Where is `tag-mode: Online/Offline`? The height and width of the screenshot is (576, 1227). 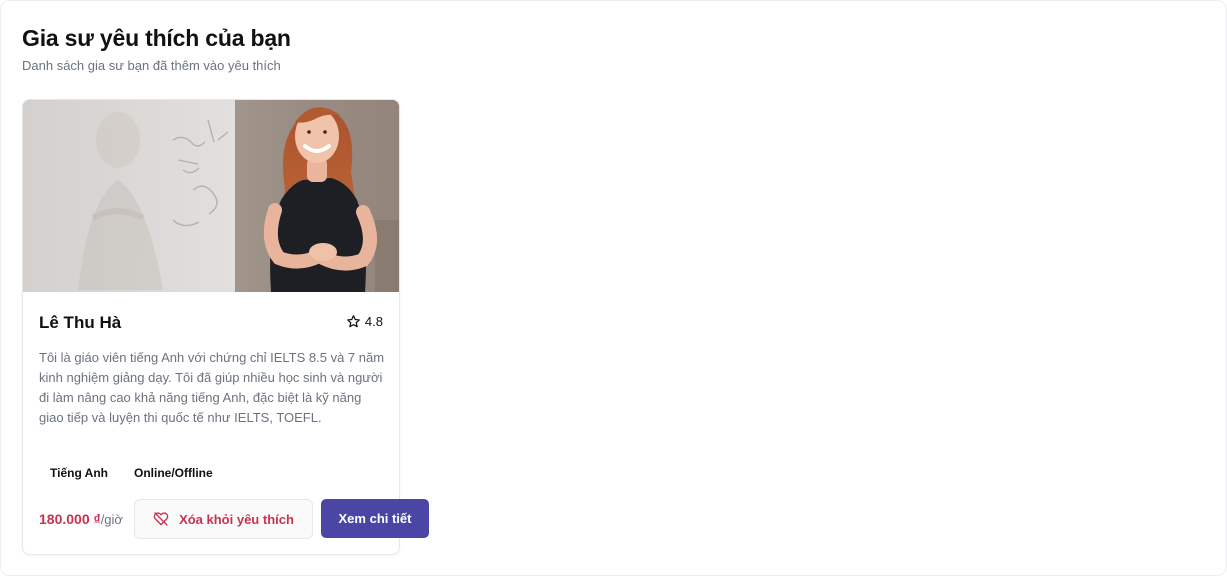 tag-mode: Online/Offline is located at coordinates (173, 473).